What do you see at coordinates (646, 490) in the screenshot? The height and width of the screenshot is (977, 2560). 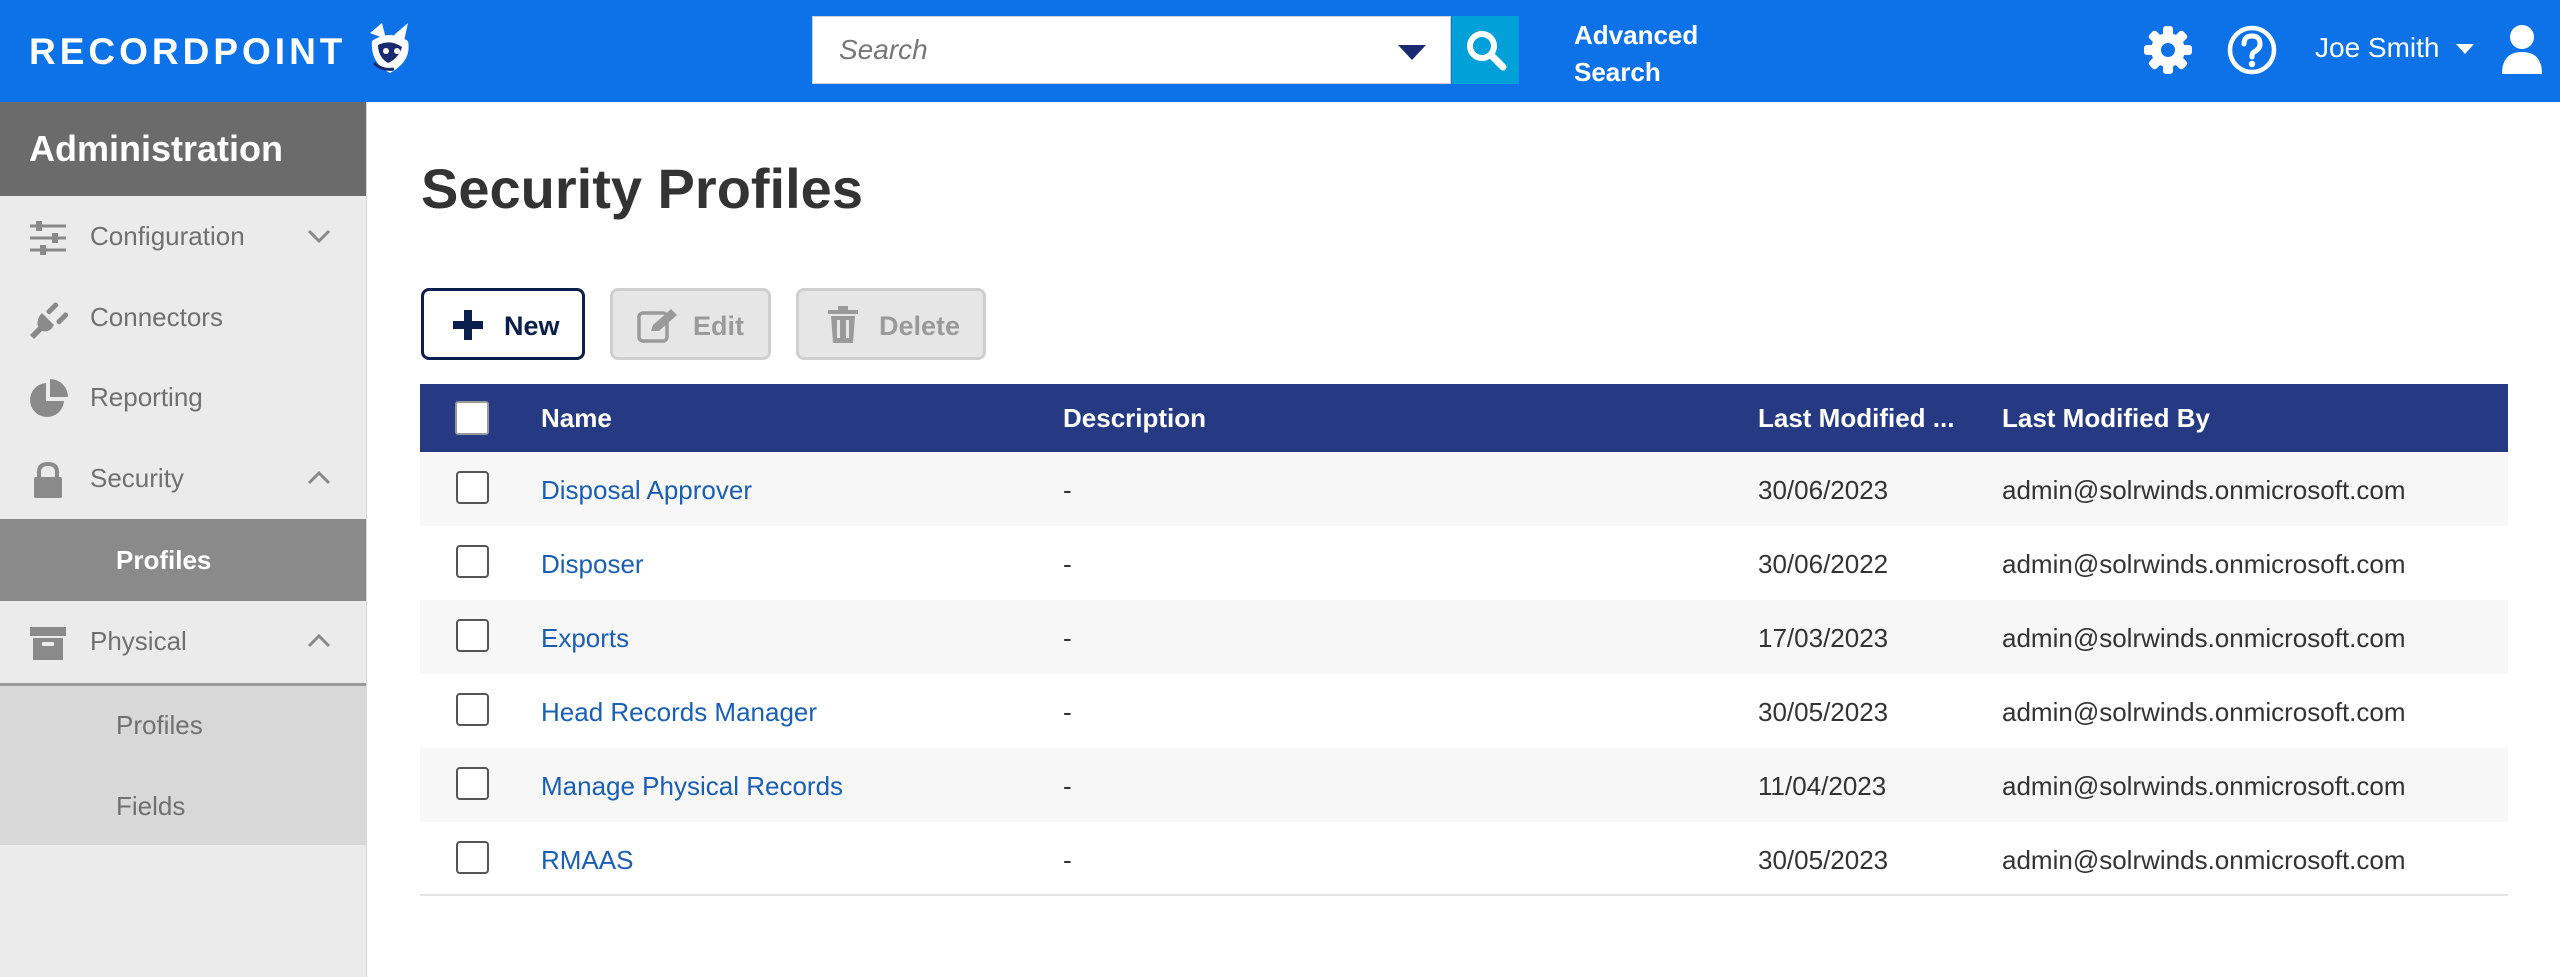 I see `profile-name-link: Disposal Approver` at bounding box center [646, 490].